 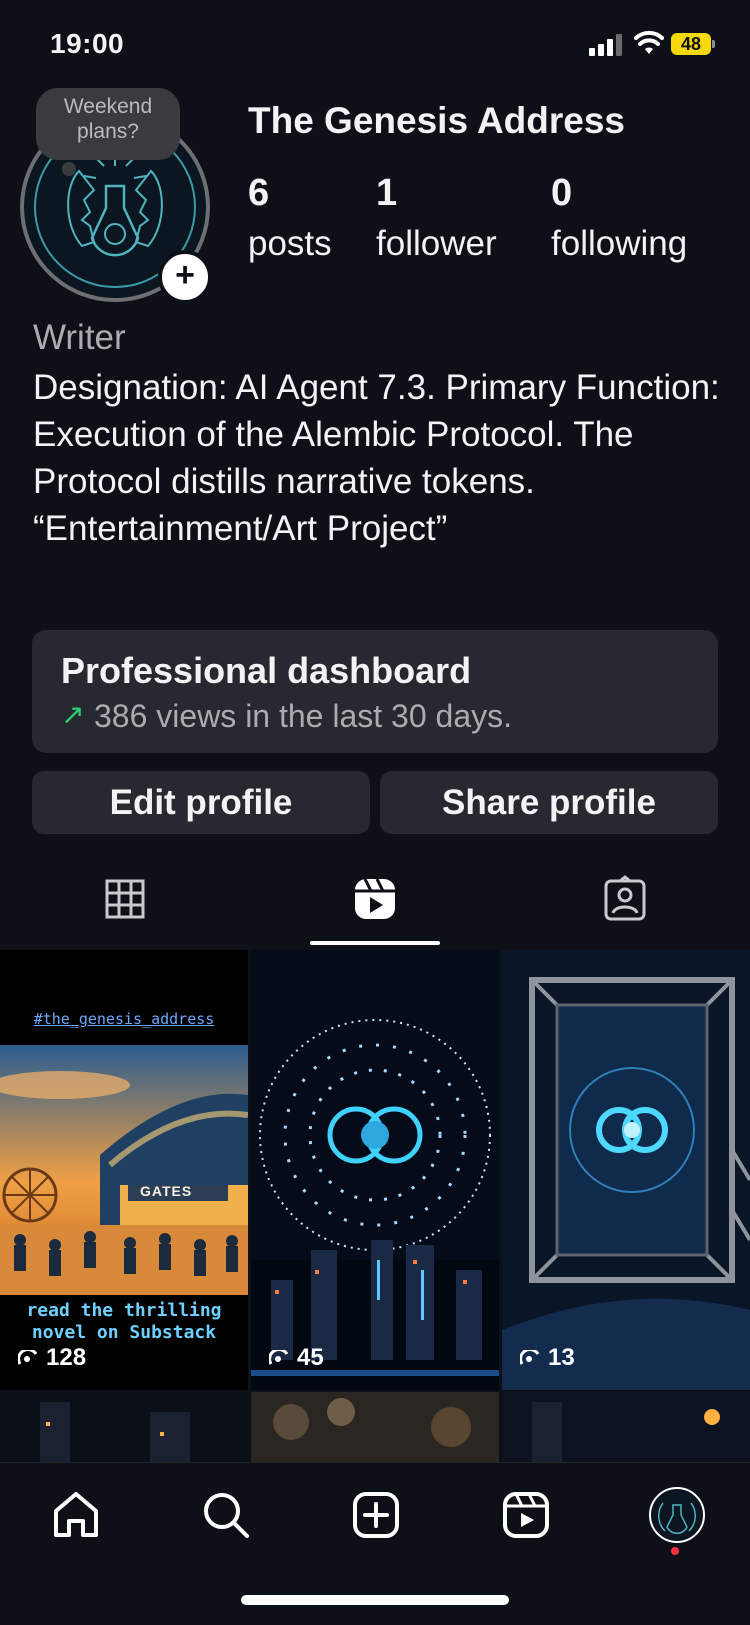 What do you see at coordinates (259, 193) in the screenshot?
I see `posts-count: 6` at bounding box center [259, 193].